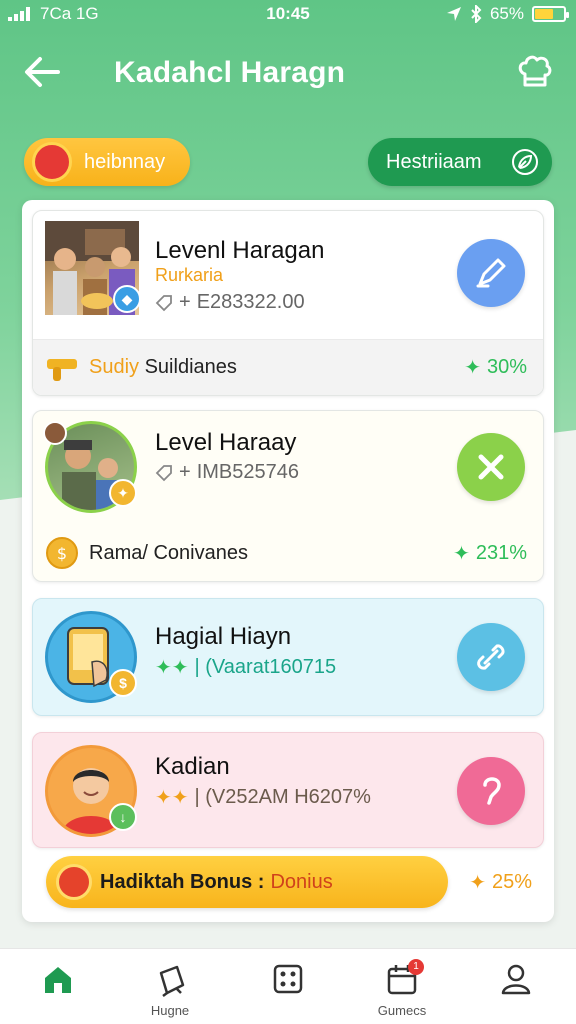 Image resolution: width=576 pixels, height=1024 pixels. Describe the element at coordinates (226, 442) in the screenshot. I see `card-title: Level Haraay` at that location.